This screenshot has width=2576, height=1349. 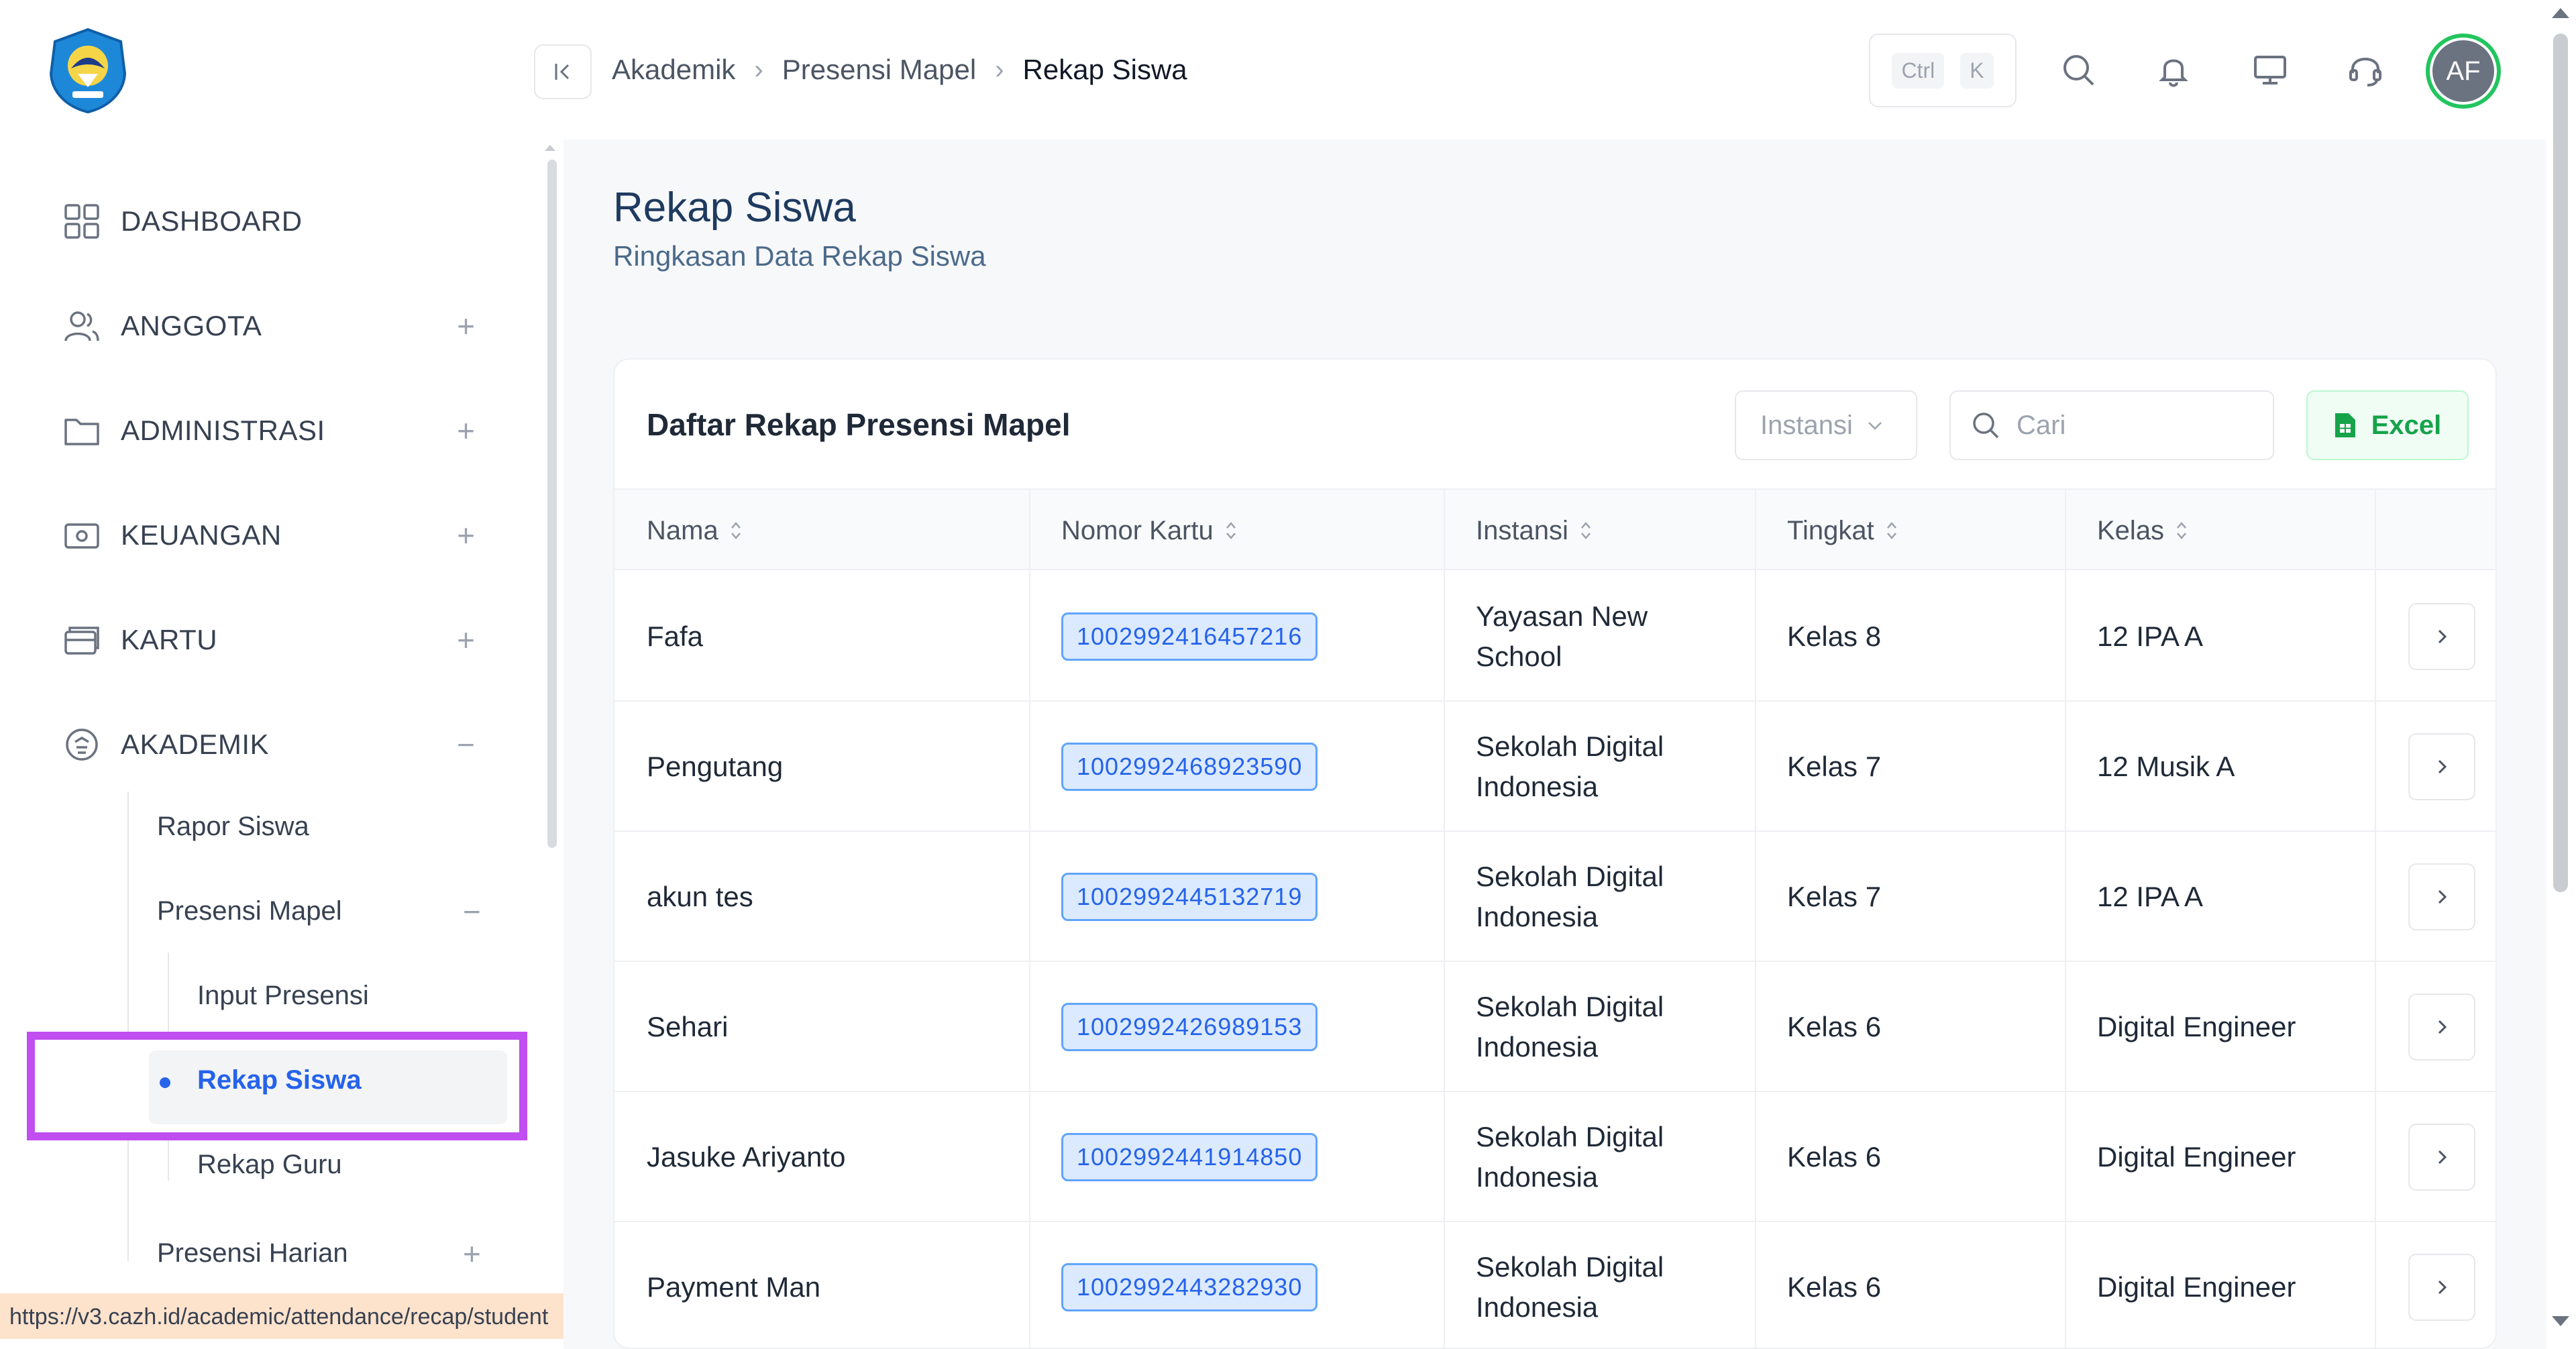 I want to click on card-title: Daftar Rekap Presensi Mapel, so click(x=859, y=424).